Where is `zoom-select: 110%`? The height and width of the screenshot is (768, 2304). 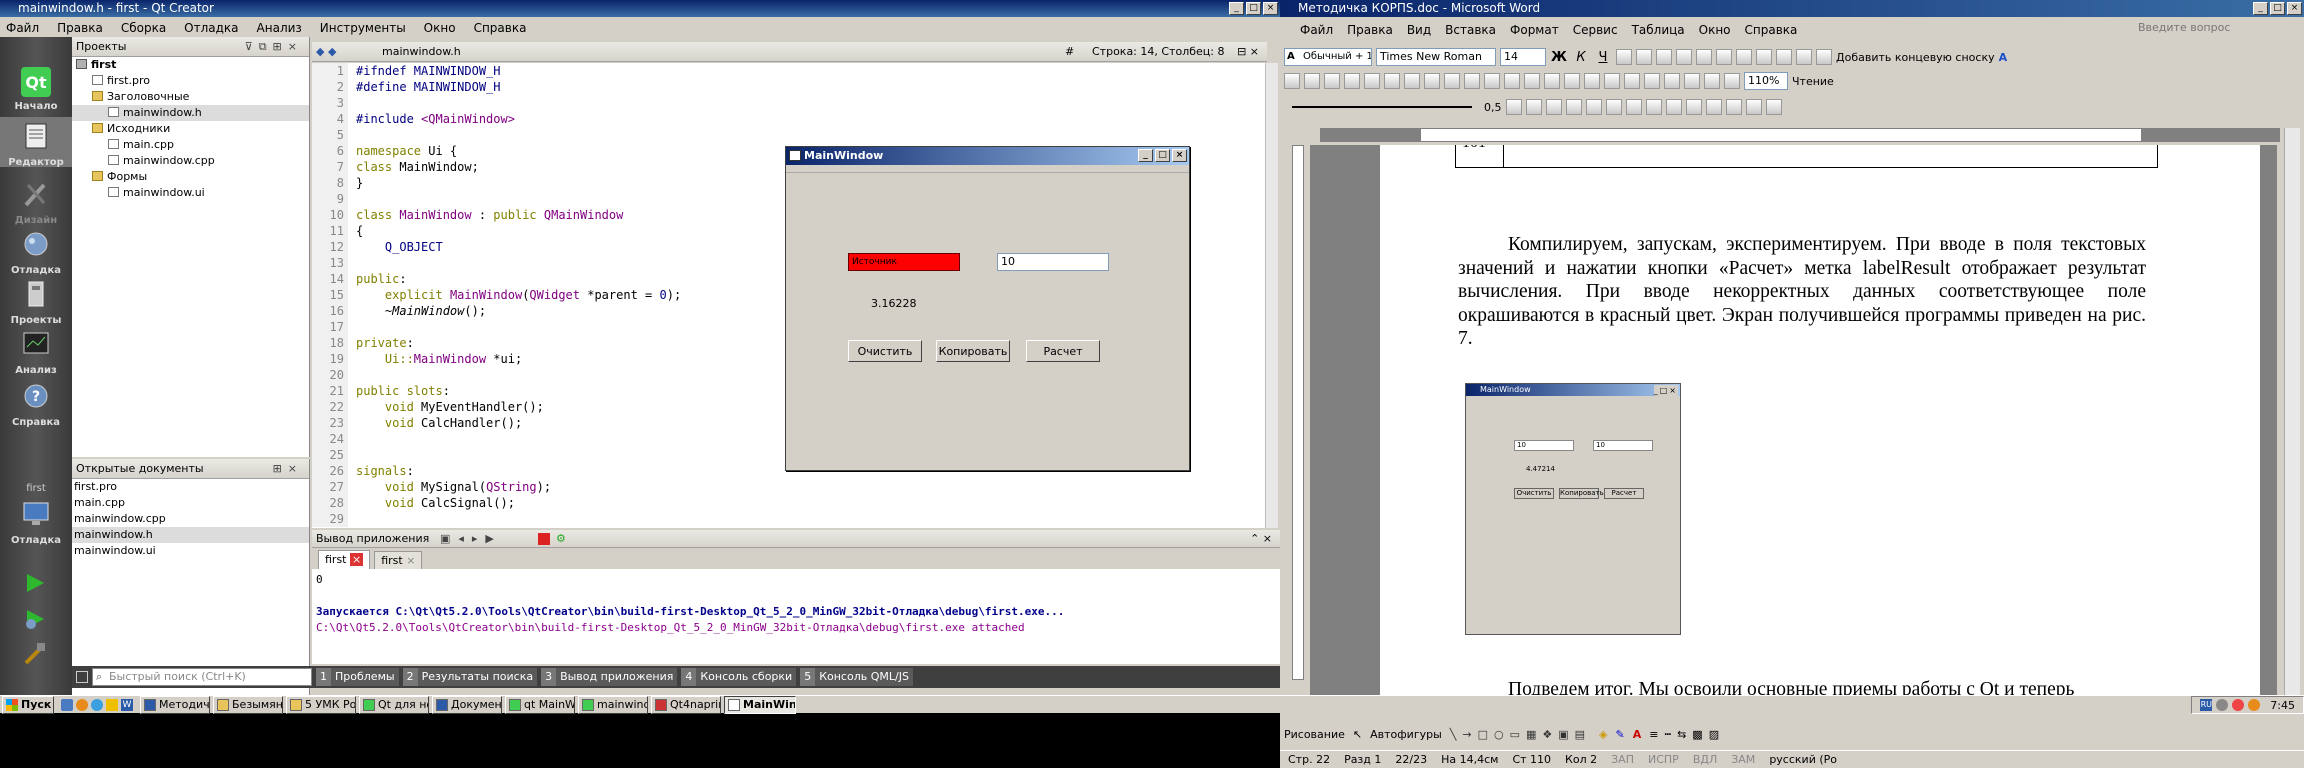 zoom-select: 110% is located at coordinates (1766, 81).